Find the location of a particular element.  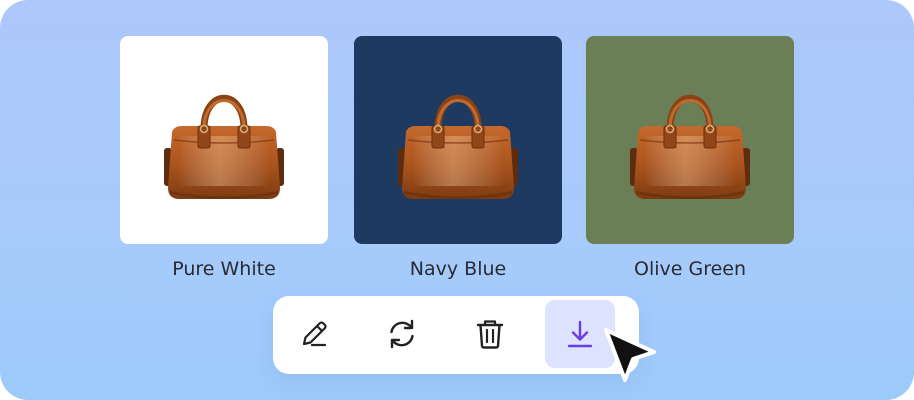

download-icon is located at coordinates (580, 334).